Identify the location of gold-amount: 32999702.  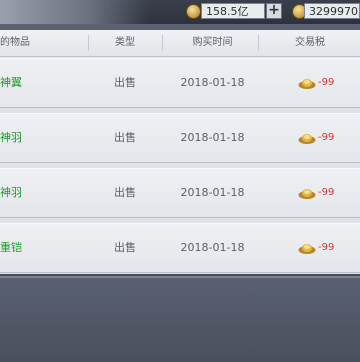
(332, 11).